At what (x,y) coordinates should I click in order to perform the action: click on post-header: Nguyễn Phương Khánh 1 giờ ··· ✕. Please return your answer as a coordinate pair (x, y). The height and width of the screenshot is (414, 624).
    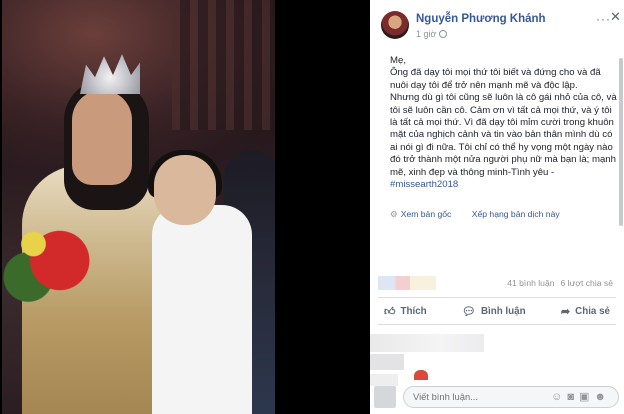
    Looking at the image, I should click on (497, 24).